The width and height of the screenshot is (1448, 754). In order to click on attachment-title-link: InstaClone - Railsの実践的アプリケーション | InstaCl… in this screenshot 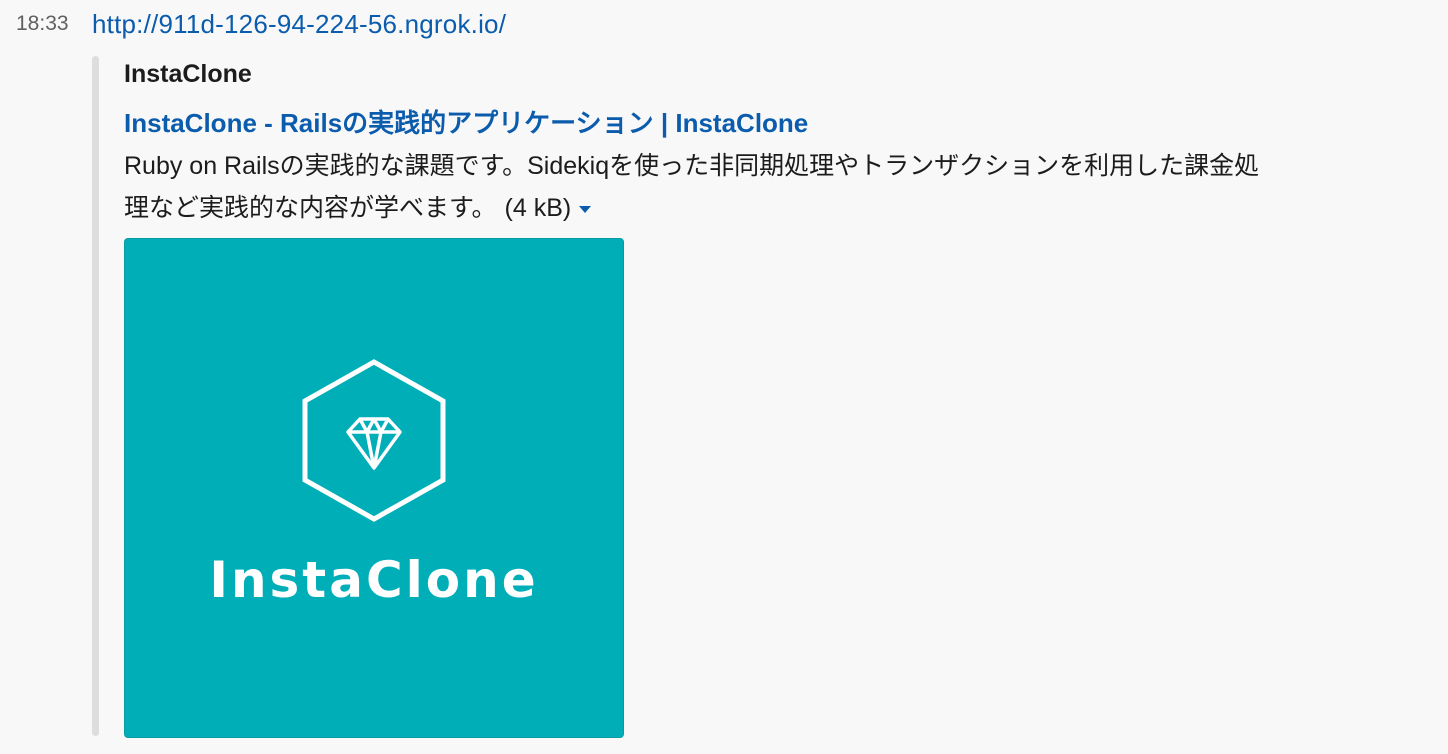, I will do `click(466, 121)`.